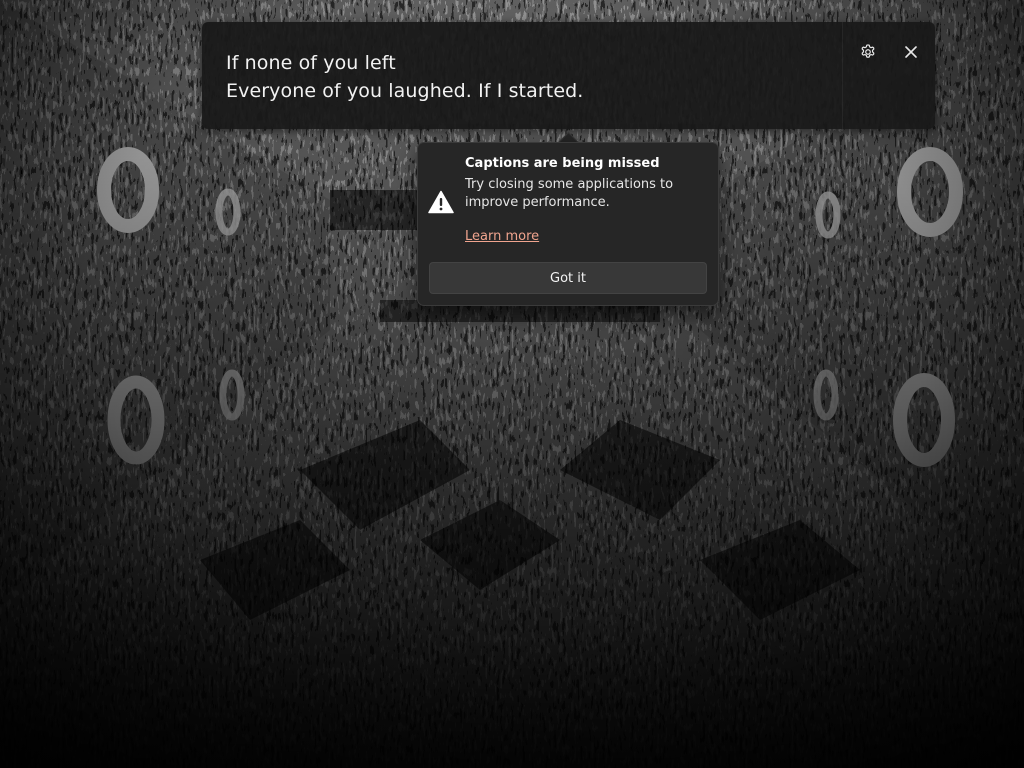  What do you see at coordinates (562, 163) in the screenshot?
I see `flyout-title: Captions are being missed` at bounding box center [562, 163].